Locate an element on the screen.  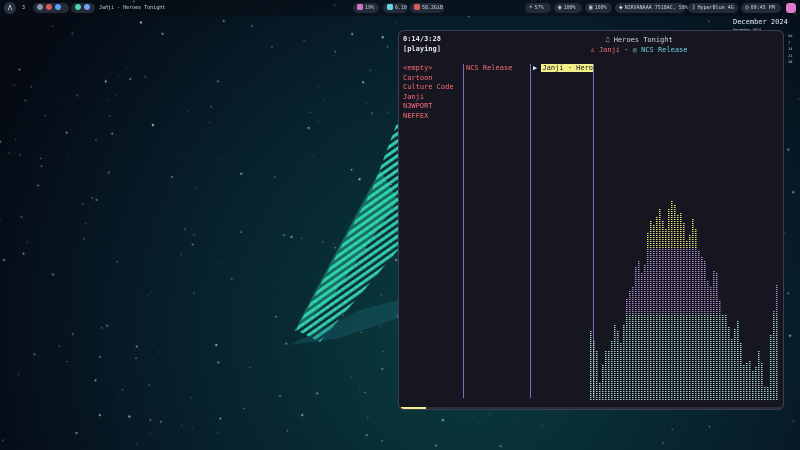
workspace-number: 3 is located at coordinates (23, 8).